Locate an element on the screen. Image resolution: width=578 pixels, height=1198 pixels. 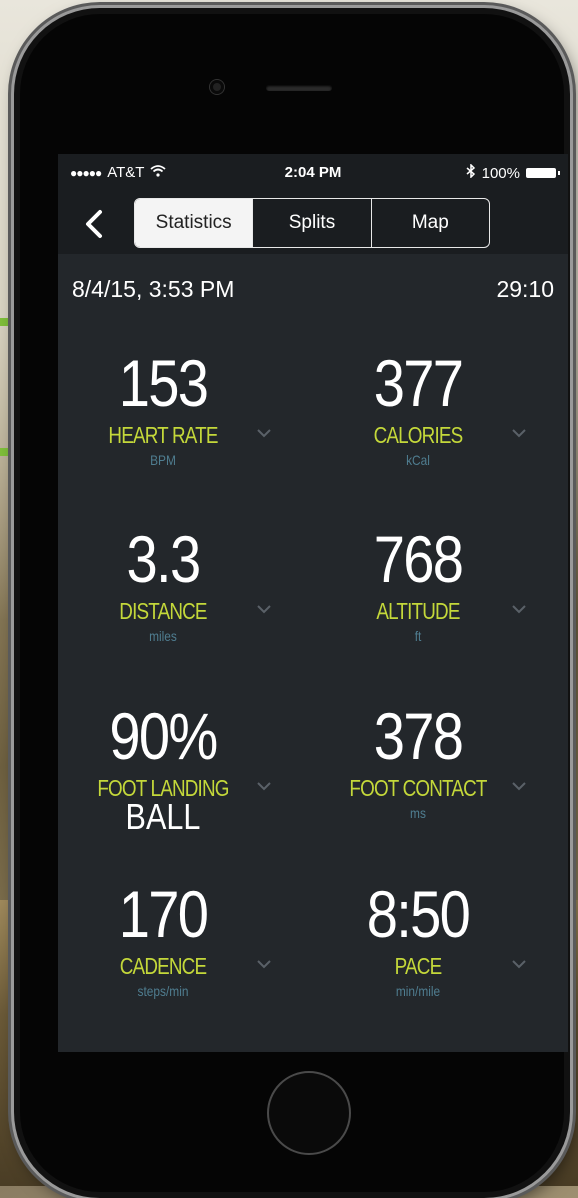
stat-value-suffix: BALL is located at coordinates (163, 816).